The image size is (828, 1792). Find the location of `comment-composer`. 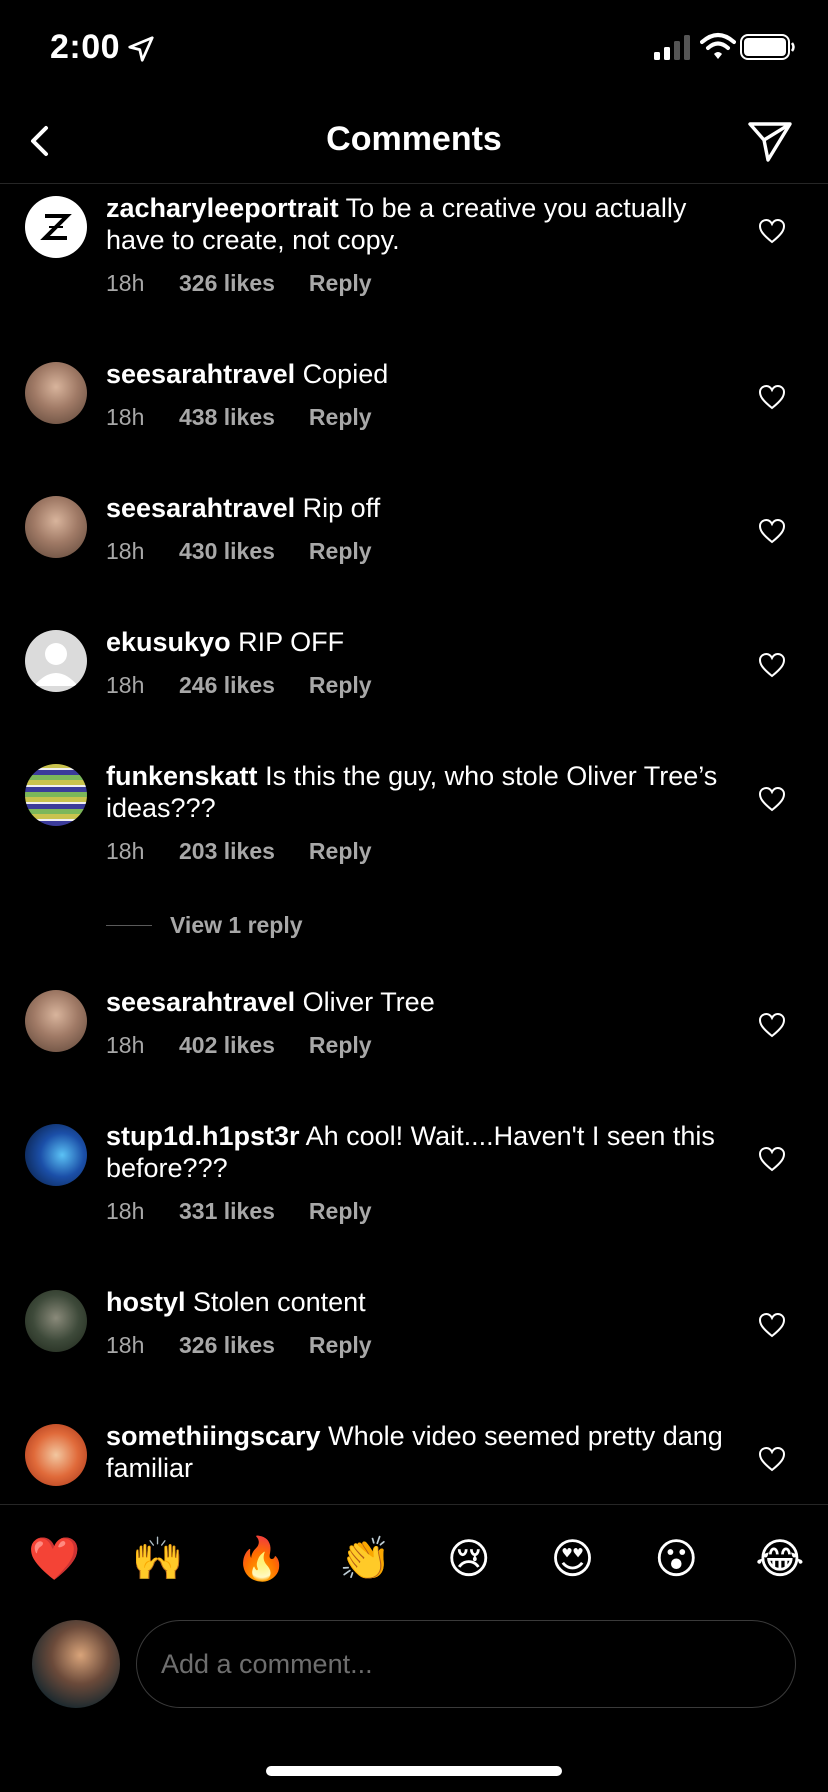

comment-composer is located at coordinates (414, 1662).